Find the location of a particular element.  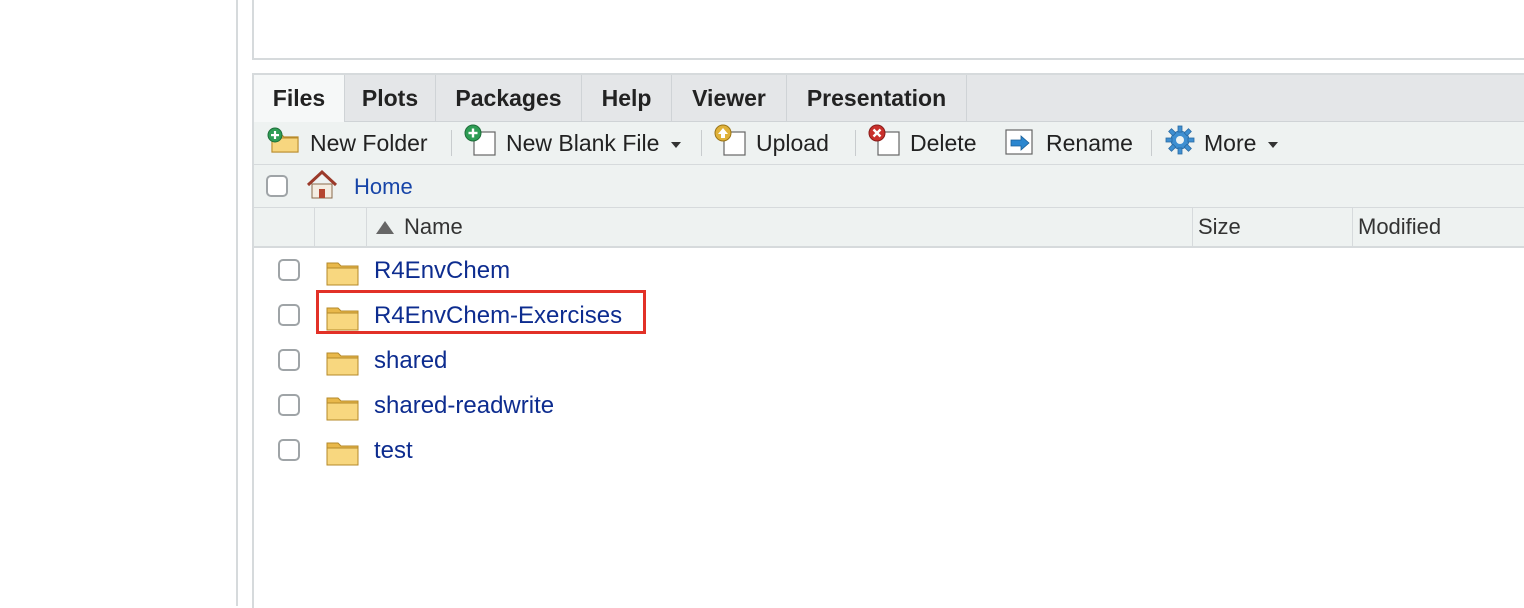

file-row: test is located at coordinates (889, 450).